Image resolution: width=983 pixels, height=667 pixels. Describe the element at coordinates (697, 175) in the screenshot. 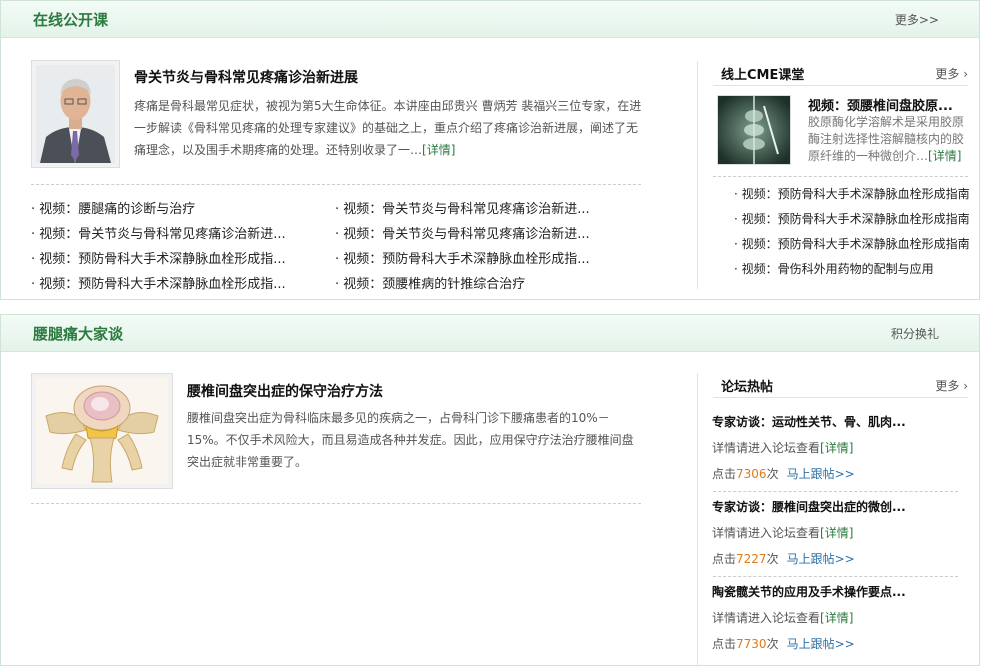

I see `section1-column-divider` at that location.